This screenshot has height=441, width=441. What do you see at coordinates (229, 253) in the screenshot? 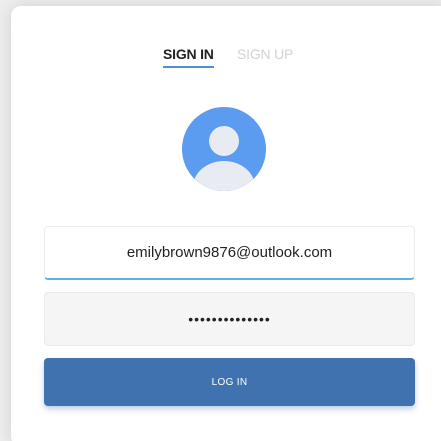
I see `email-field` at bounding box center [229, 253].